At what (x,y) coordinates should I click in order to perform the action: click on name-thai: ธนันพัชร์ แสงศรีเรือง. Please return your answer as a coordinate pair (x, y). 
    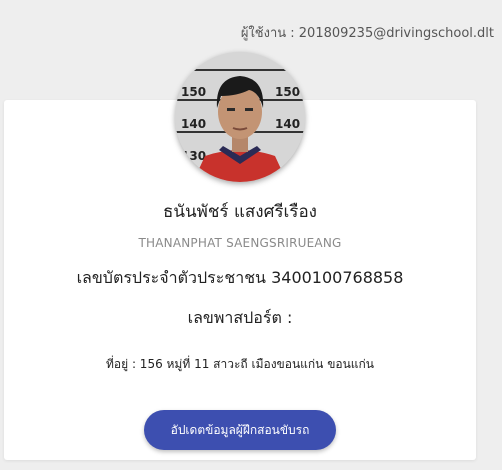
    Looking at the image, I should click on (240, 212).